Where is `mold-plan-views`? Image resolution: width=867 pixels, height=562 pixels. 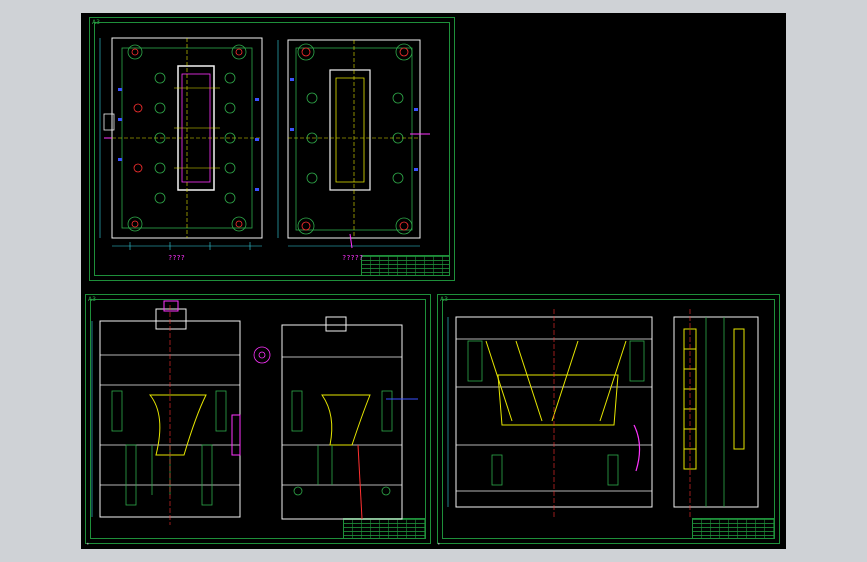
mold-plan-views is located at coordinates (264, 143).